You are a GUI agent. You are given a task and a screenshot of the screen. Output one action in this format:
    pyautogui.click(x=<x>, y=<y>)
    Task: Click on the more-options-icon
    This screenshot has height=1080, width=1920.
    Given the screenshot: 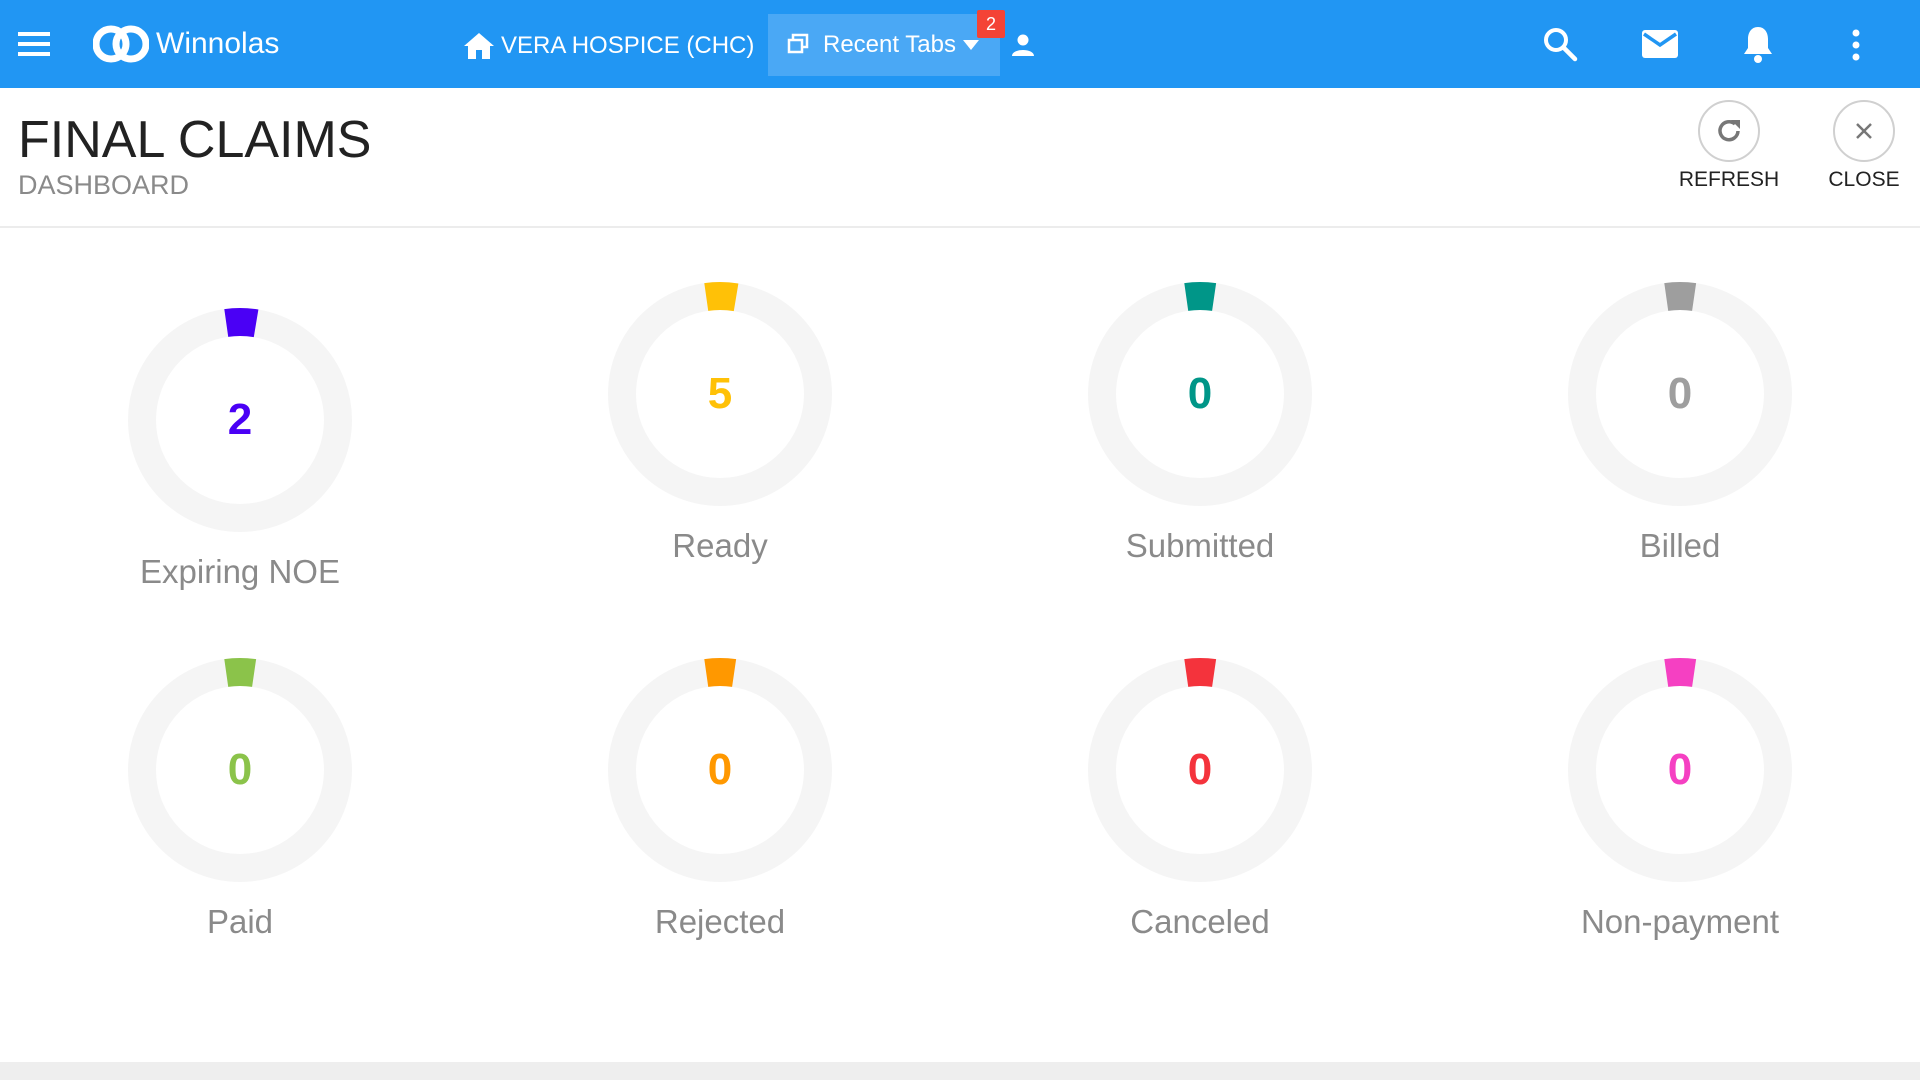 What is the action you would take?
    pyautogui.click(x=1856, y=45)
    